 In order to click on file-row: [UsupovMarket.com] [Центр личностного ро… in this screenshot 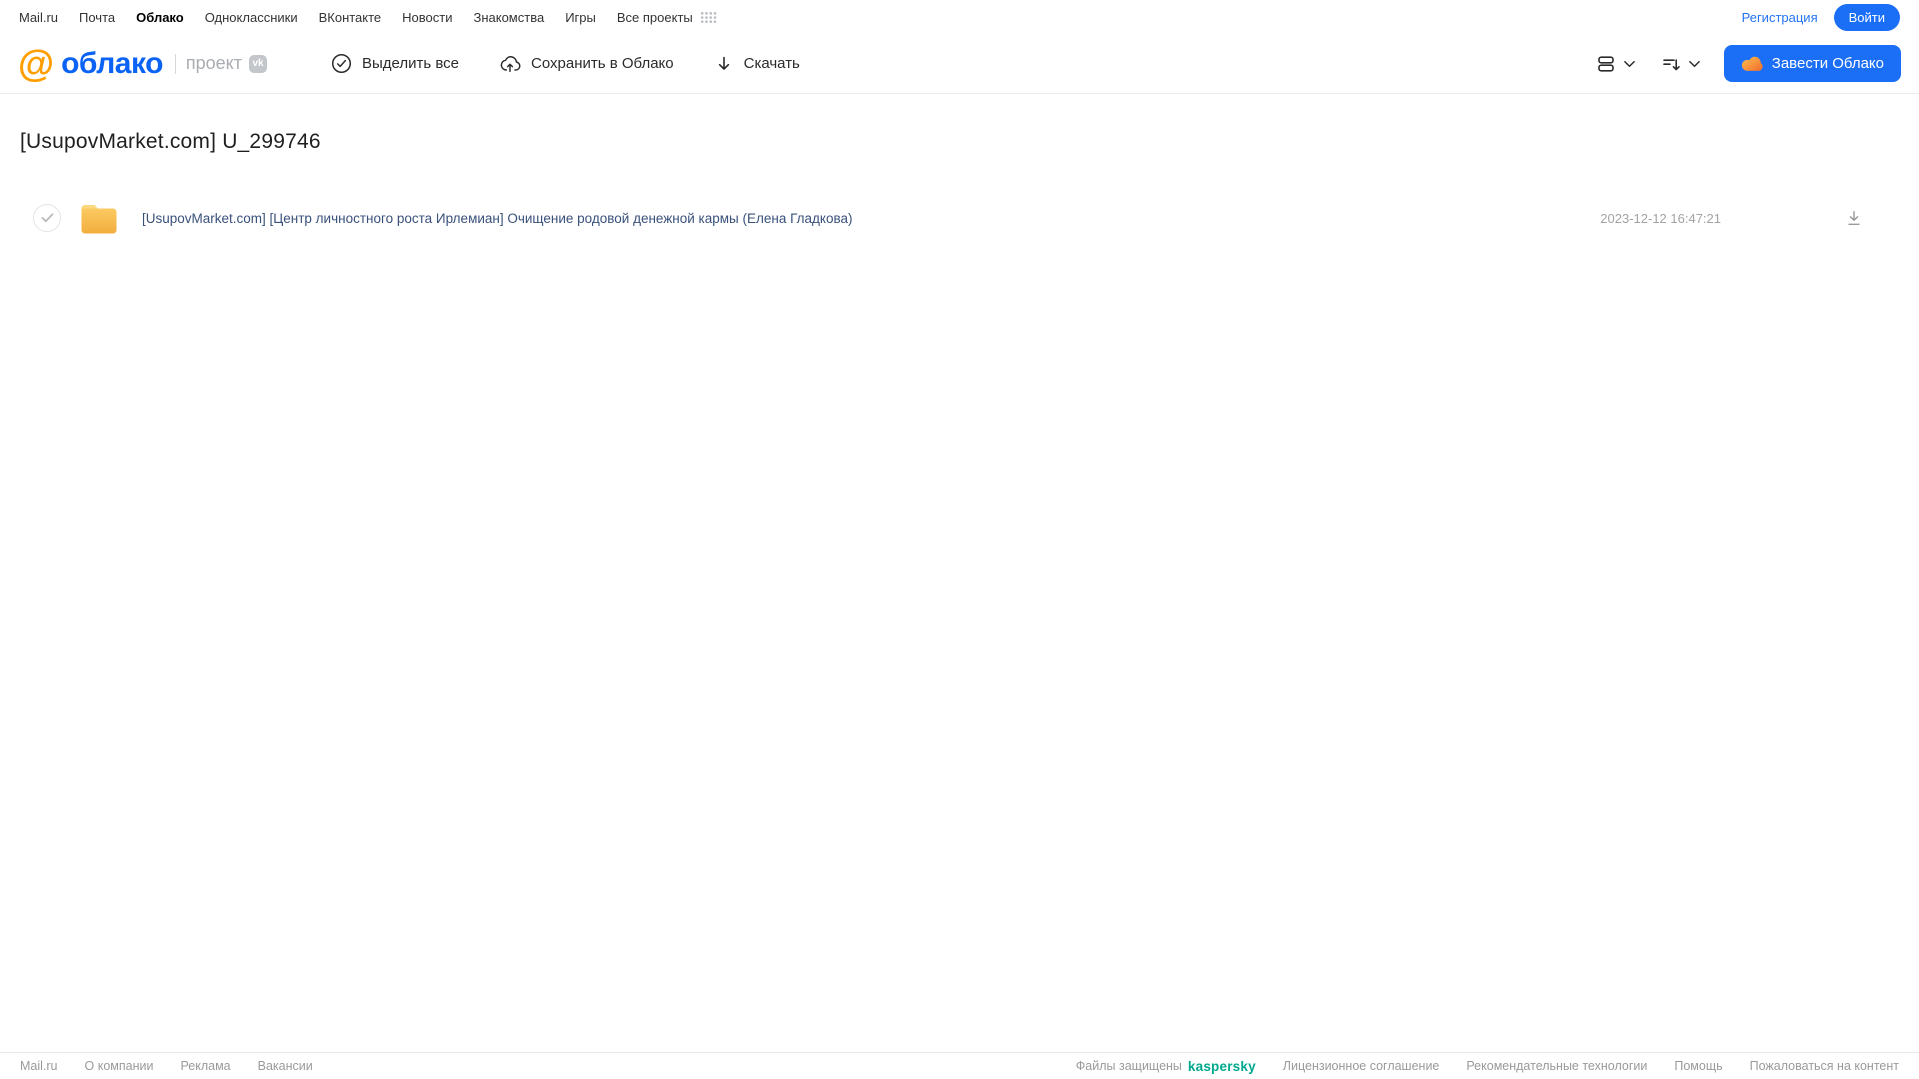, I will do `click(959, 218)`.